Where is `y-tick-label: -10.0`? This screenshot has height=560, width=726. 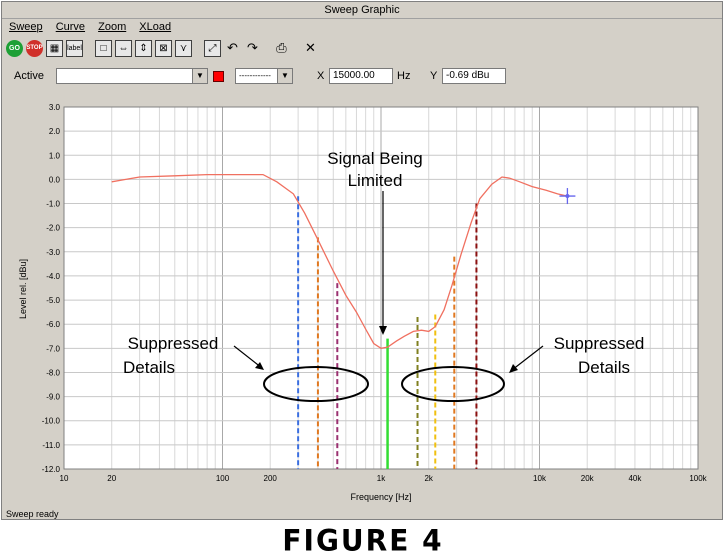 y-tick-label: -10.0 is located at coordinates (51, 421).